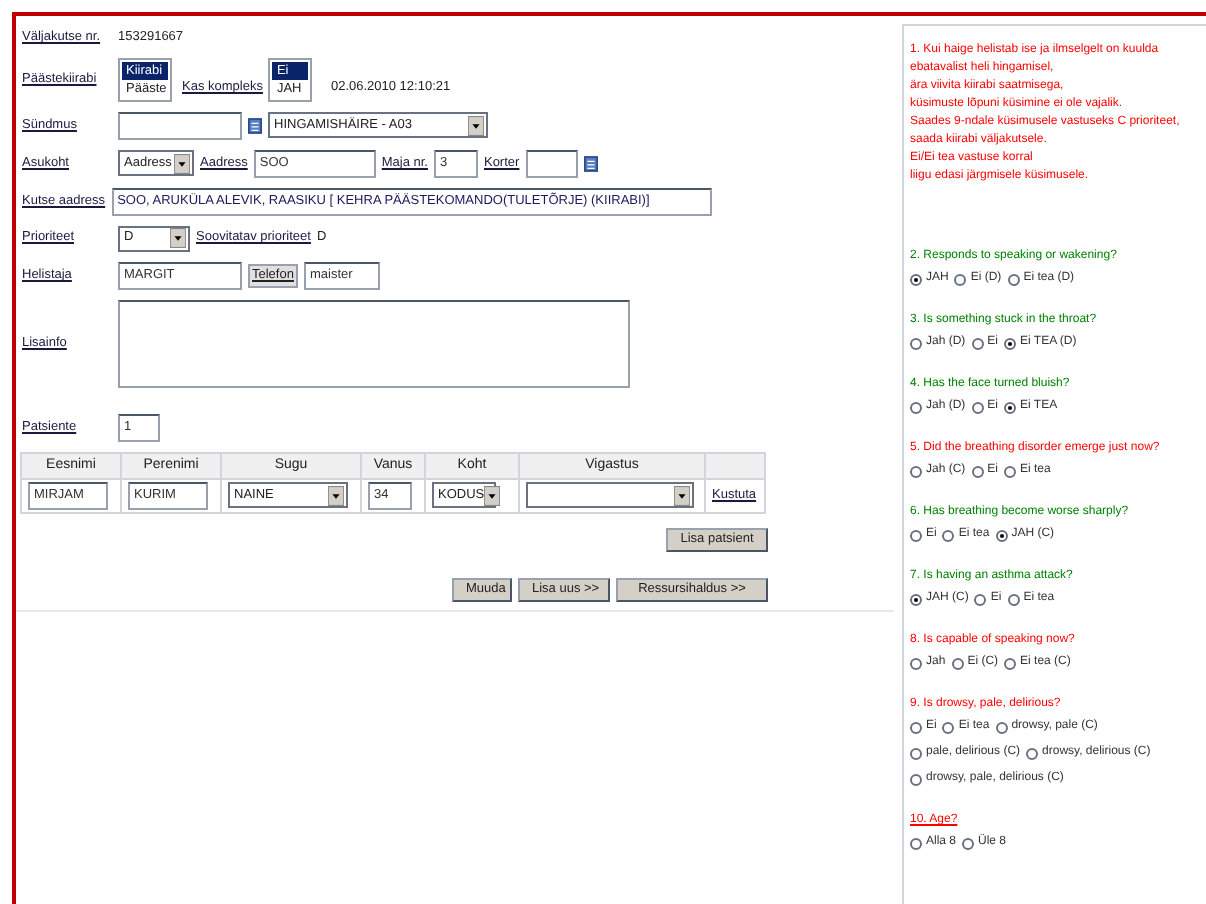 Image resolution: width=1206 pixels, height=904 pixels. Describe the element at coordinates (610, 495) in the screenshot. I see `select-field` at that location.